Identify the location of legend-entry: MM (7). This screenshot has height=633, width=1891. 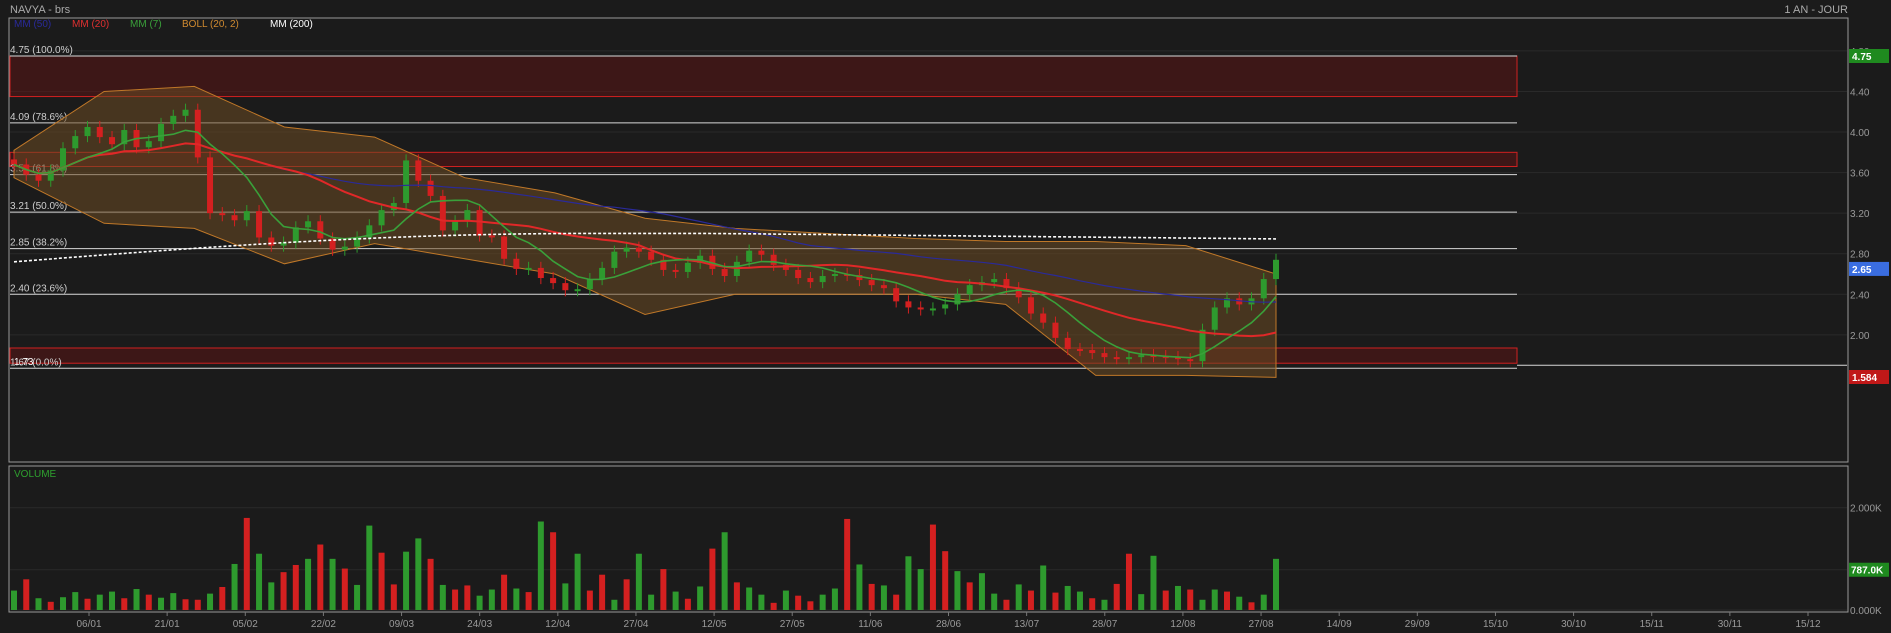
(146, 24).